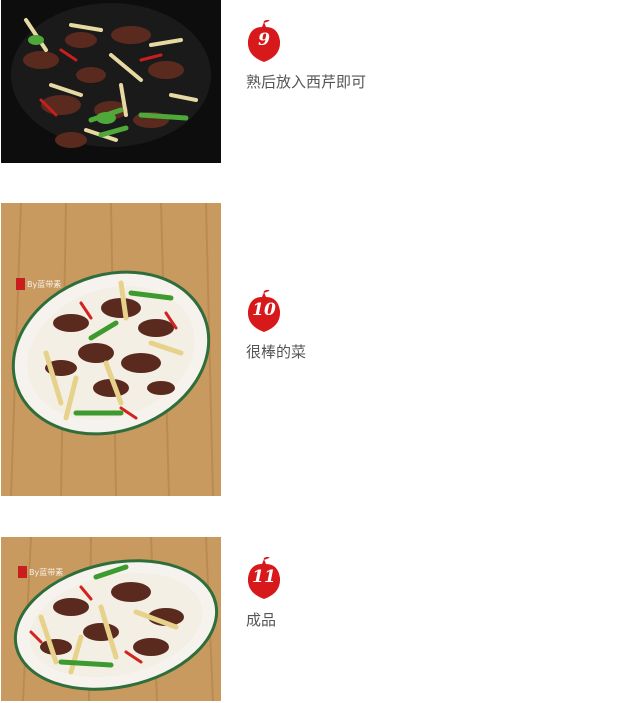 The width and height of the screenshot is (643, 703). I want to click on step-description: 成品, so click(261, 620).